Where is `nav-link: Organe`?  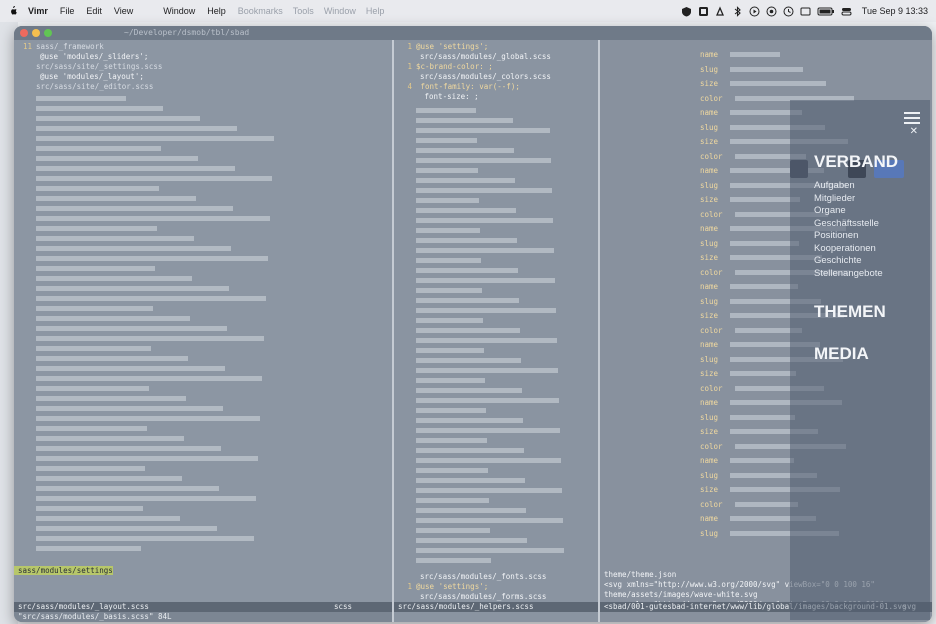
nav-link: Organe is located at coordinates (856, 211).